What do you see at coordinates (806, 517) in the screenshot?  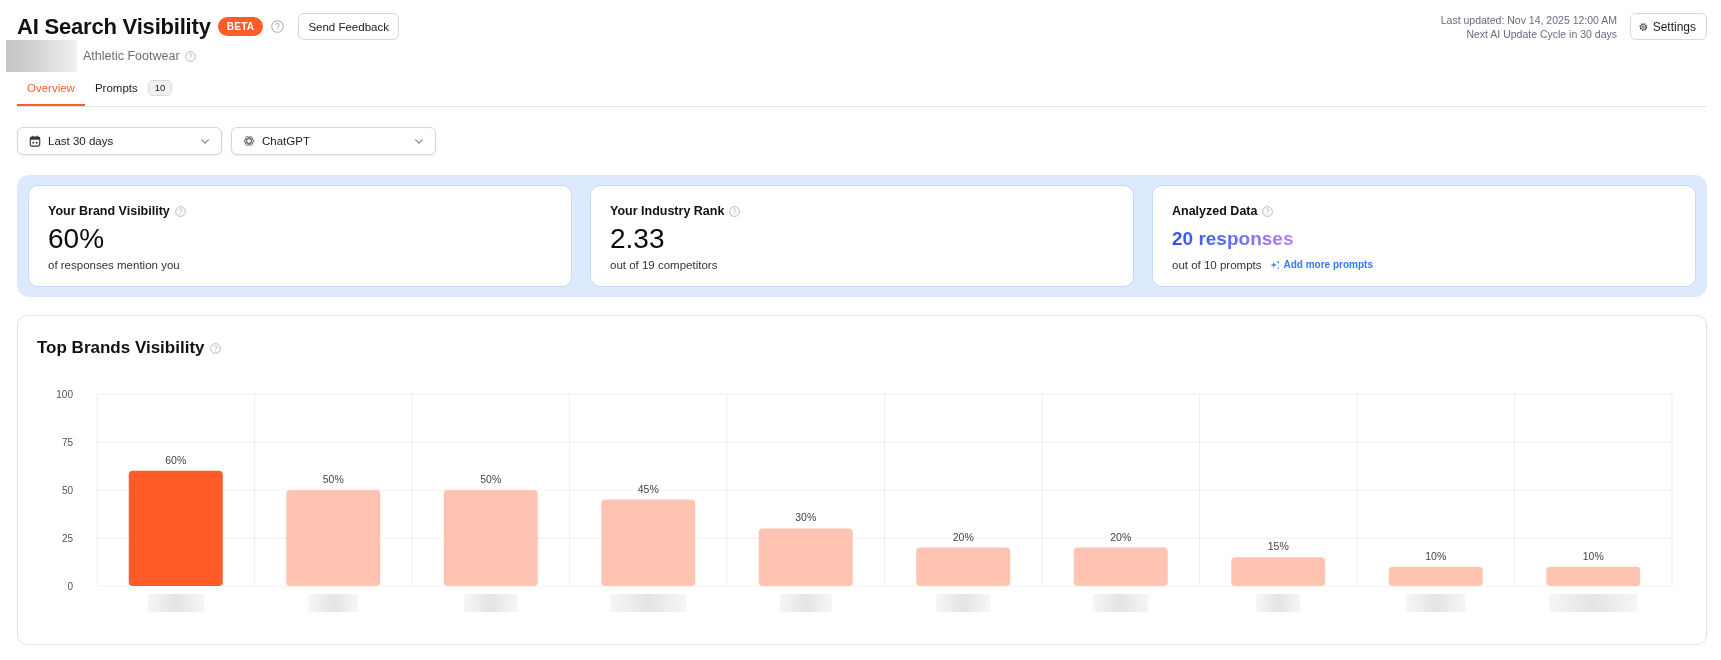 I see `bar-value-label: 30%` at bounding box center [806, 517].